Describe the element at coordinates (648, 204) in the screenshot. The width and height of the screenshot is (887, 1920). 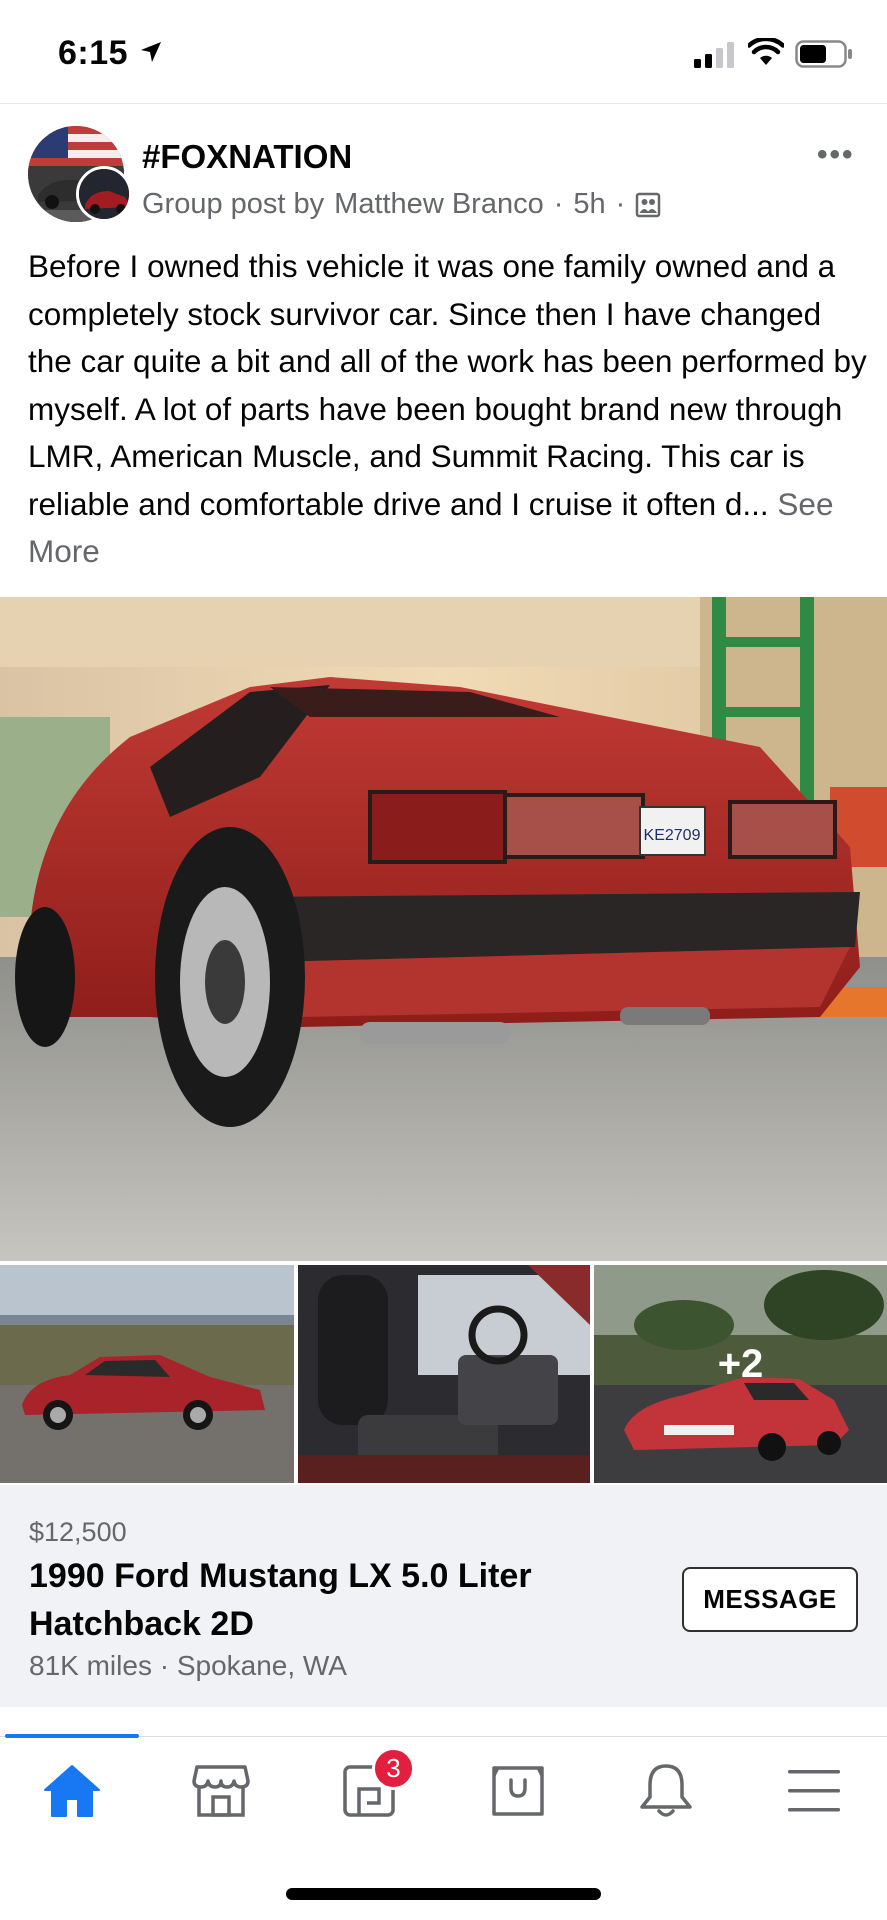
I see `group-privacy-icon` at that location.